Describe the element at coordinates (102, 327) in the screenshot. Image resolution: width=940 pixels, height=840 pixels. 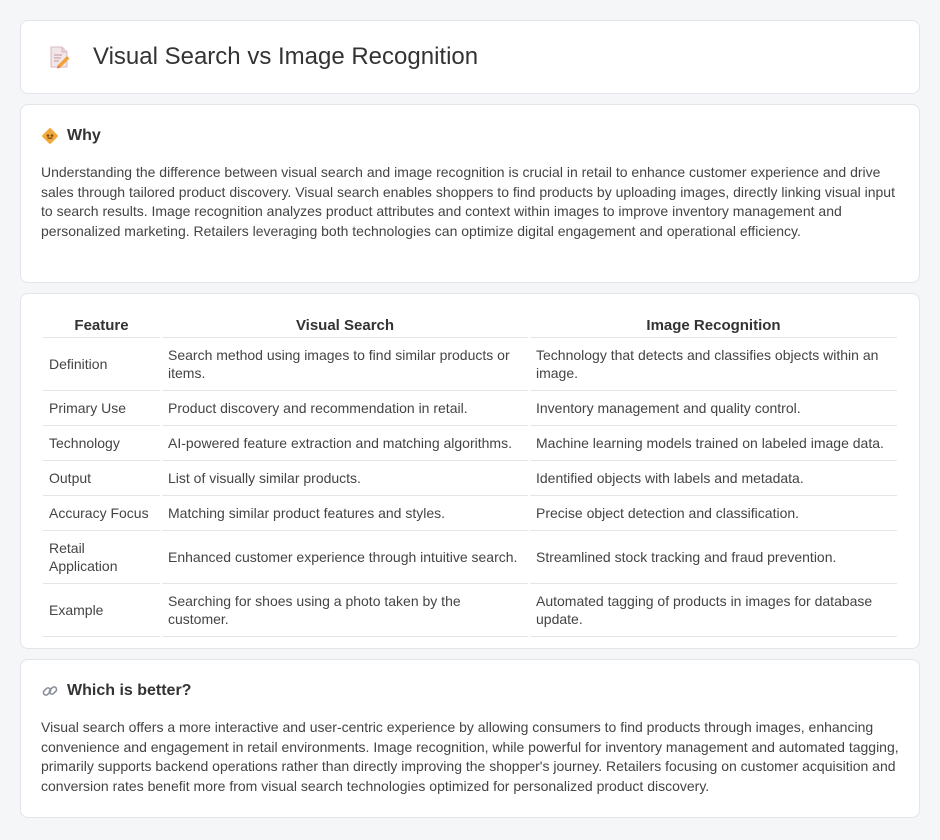
I see `header-feature: Feature` at that location.